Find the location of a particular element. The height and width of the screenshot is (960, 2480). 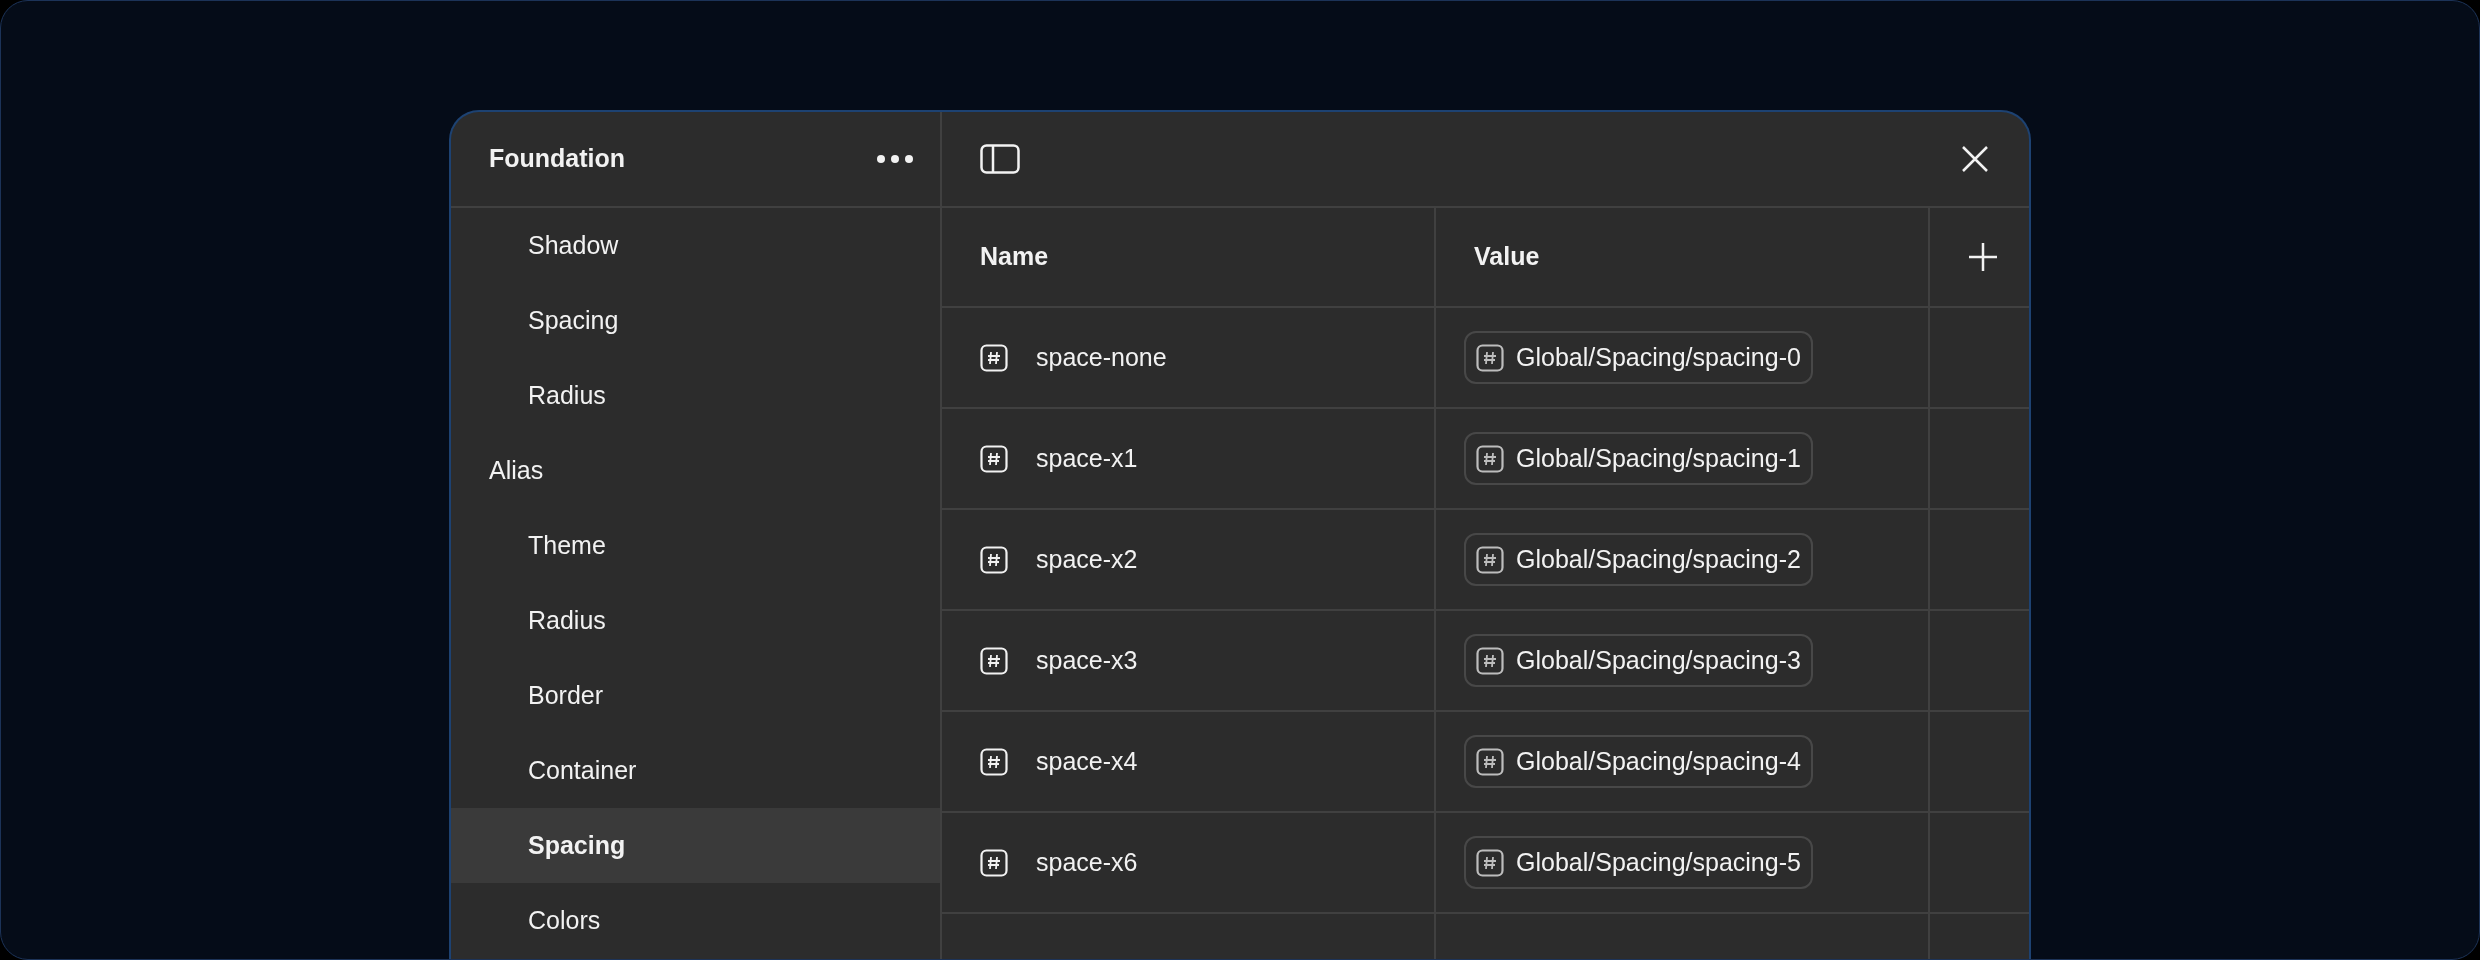

panel-title: Foundation is located at coordinates (557, 159).